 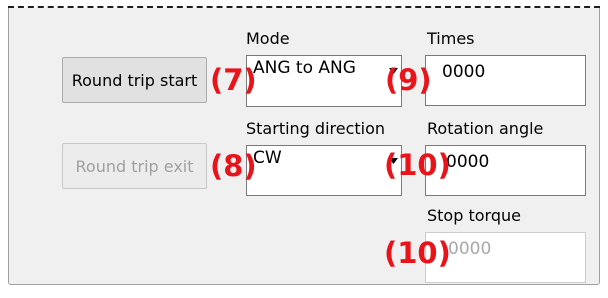 What do you see at coordinates (304, 68) in the screenshot?
I see `mode-select-value: ANG to ANG` at bounding box center [304, 68].